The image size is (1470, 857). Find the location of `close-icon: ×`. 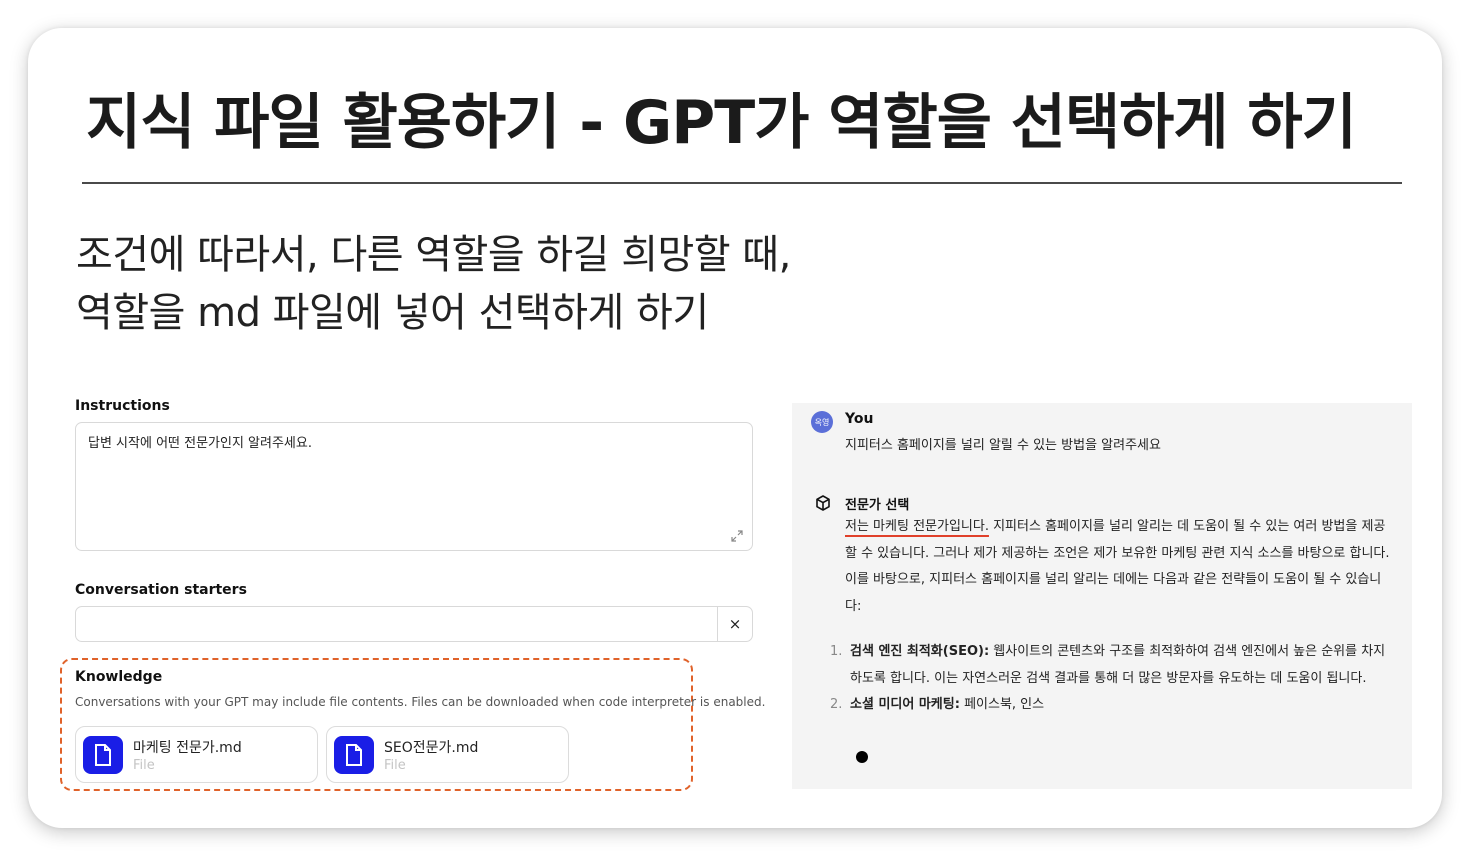

close-icon: × is located at coordinates (735, 624).